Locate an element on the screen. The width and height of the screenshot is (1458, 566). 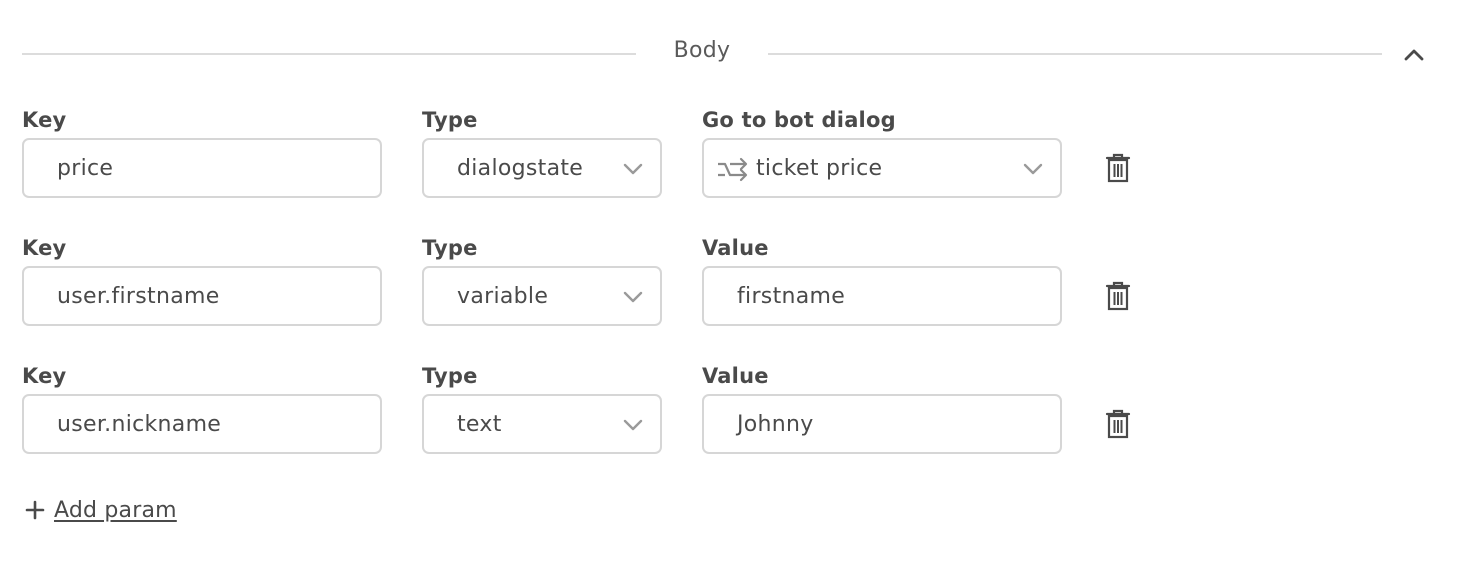
dialog-select-value: ticket price is located at coordinates (819, 168).